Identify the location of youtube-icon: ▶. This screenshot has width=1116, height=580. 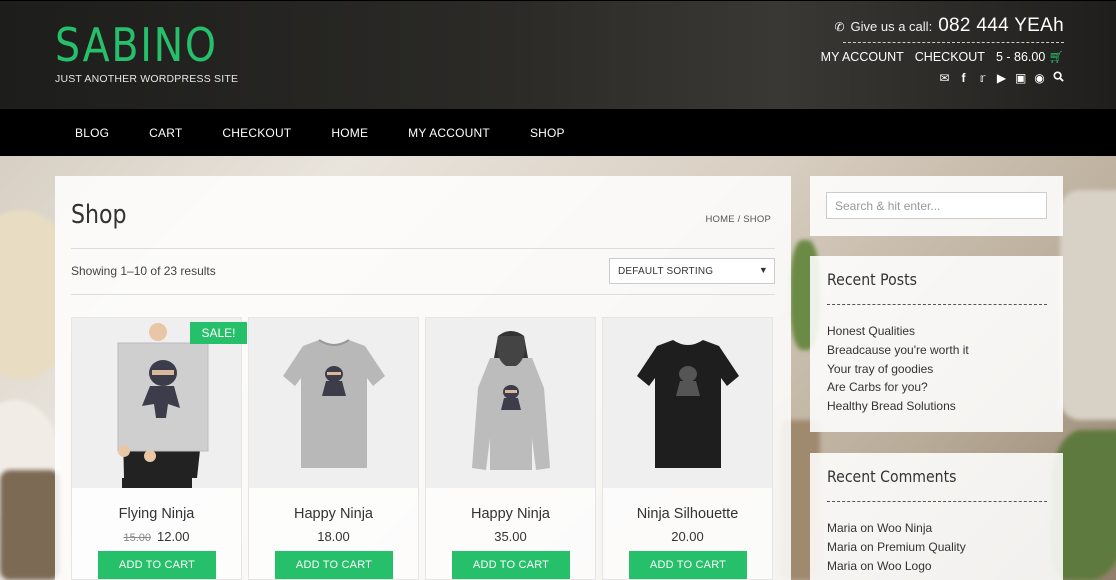
(1001, 78).